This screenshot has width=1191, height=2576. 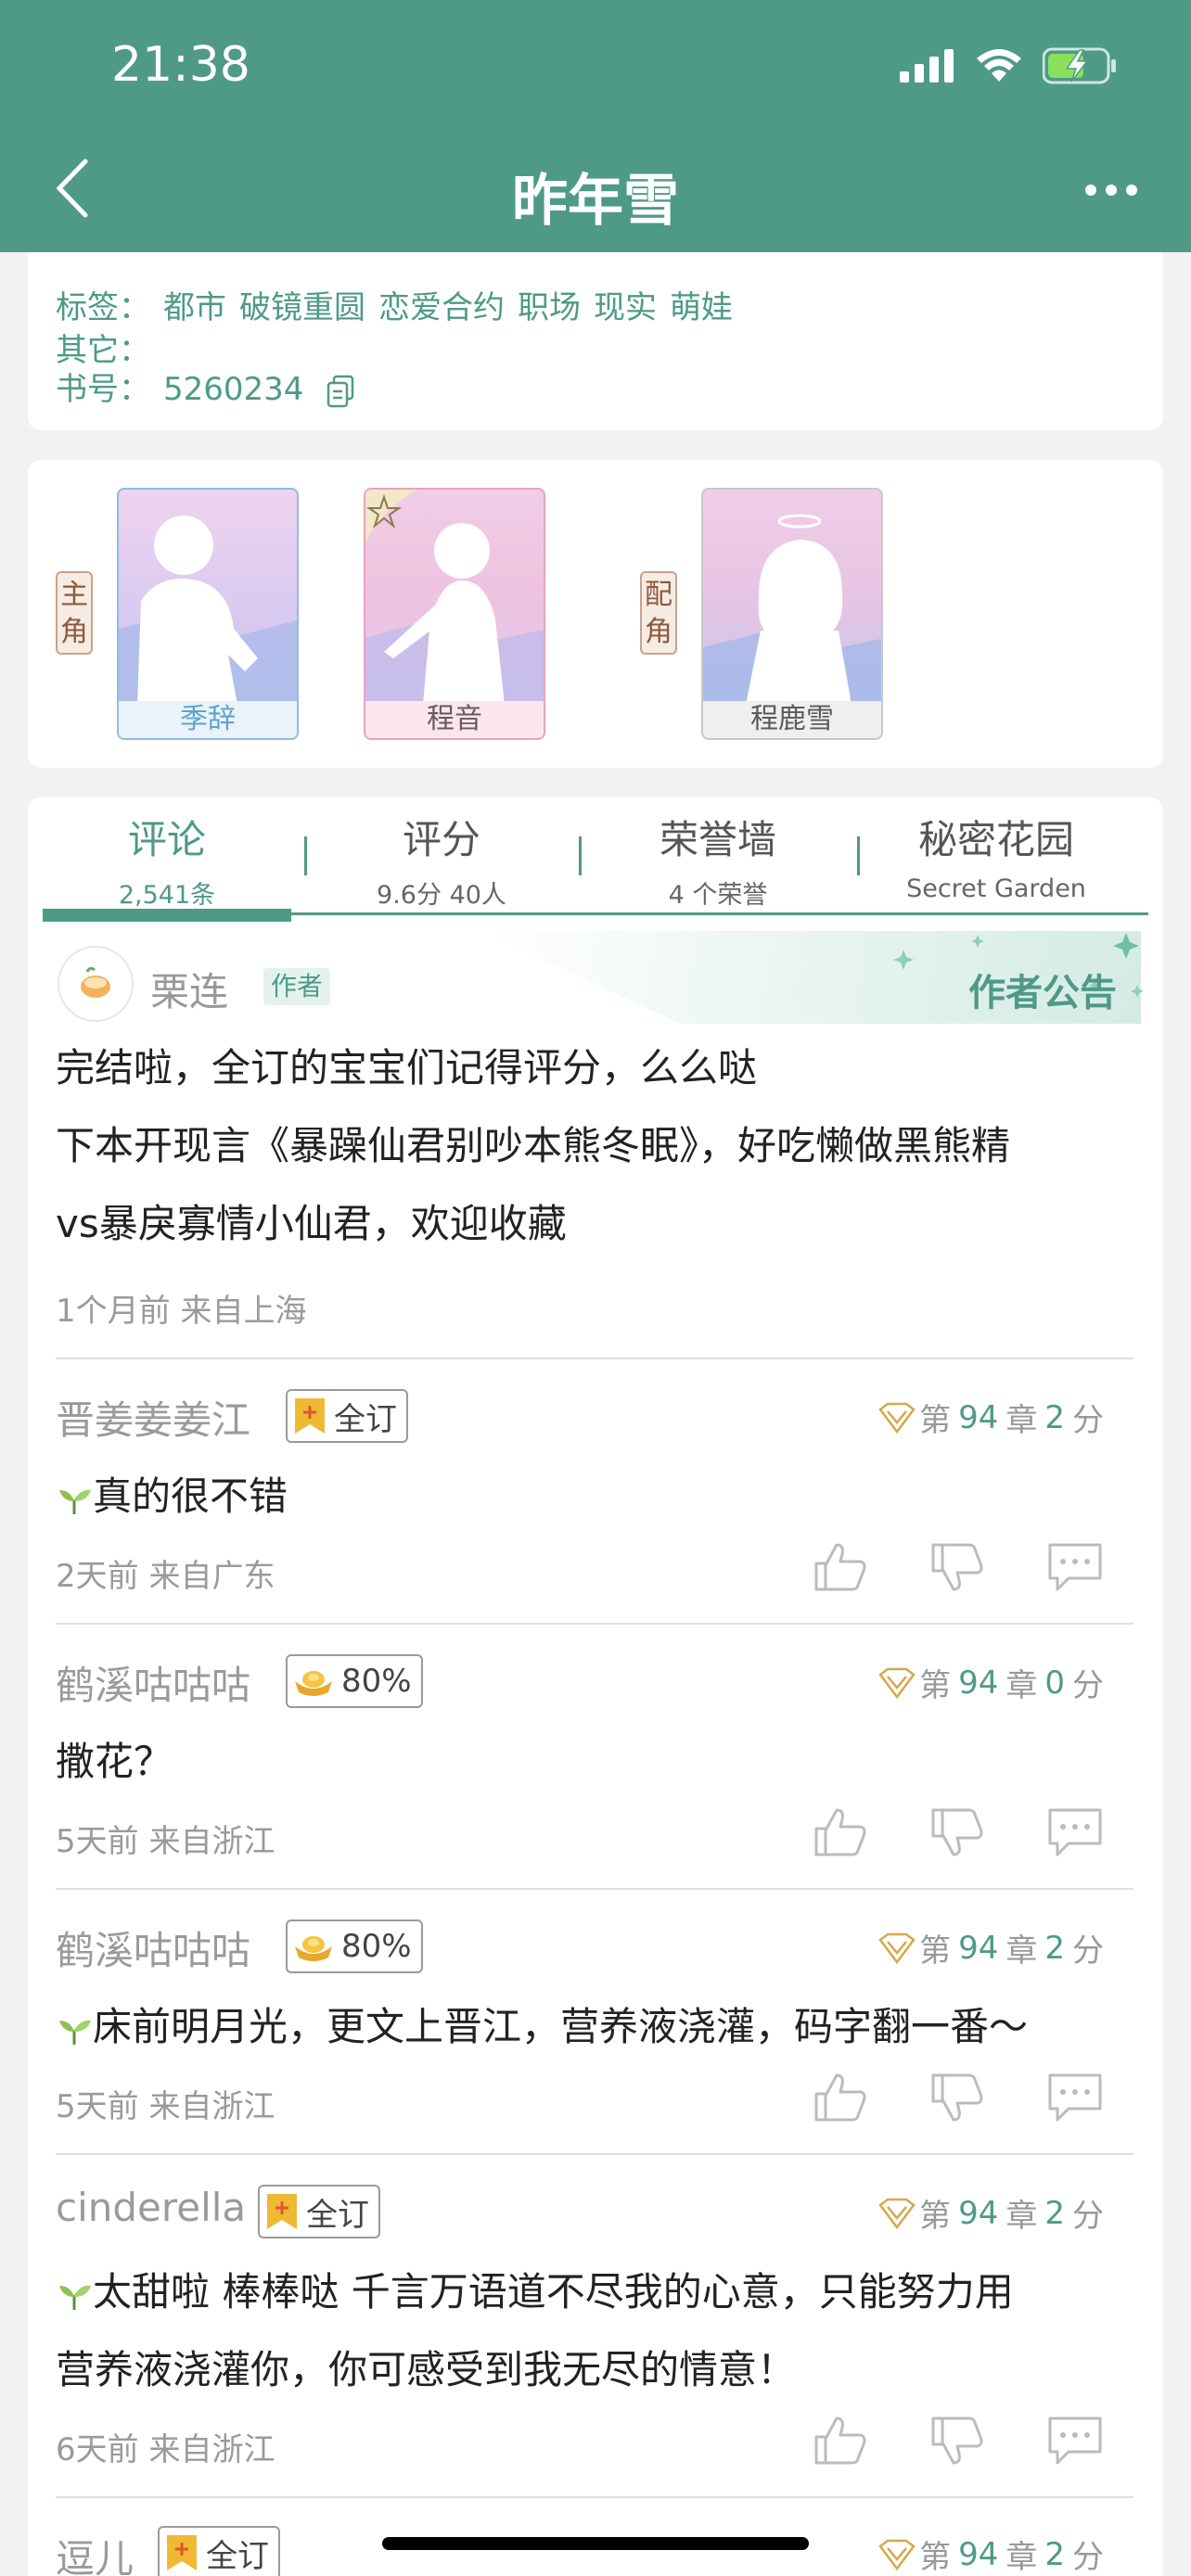 What do you see at coordinates (792, 719) in the screenshot?
I see `character-name: 程鹿雪` at bounding box center [792, 719].